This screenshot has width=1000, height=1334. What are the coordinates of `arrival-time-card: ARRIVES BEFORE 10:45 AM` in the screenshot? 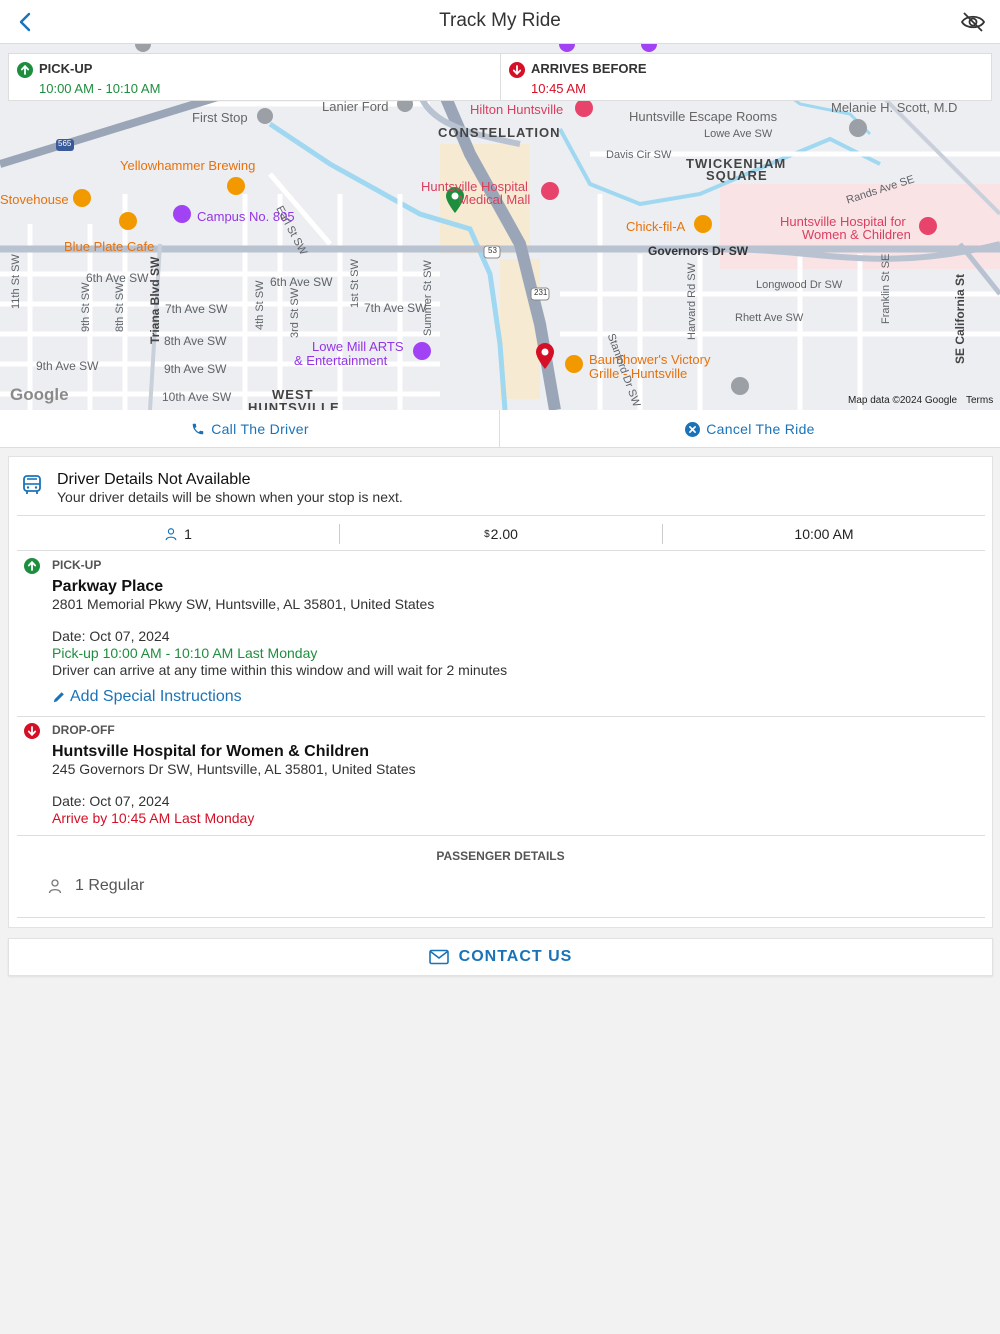 It's located at (746, 77).